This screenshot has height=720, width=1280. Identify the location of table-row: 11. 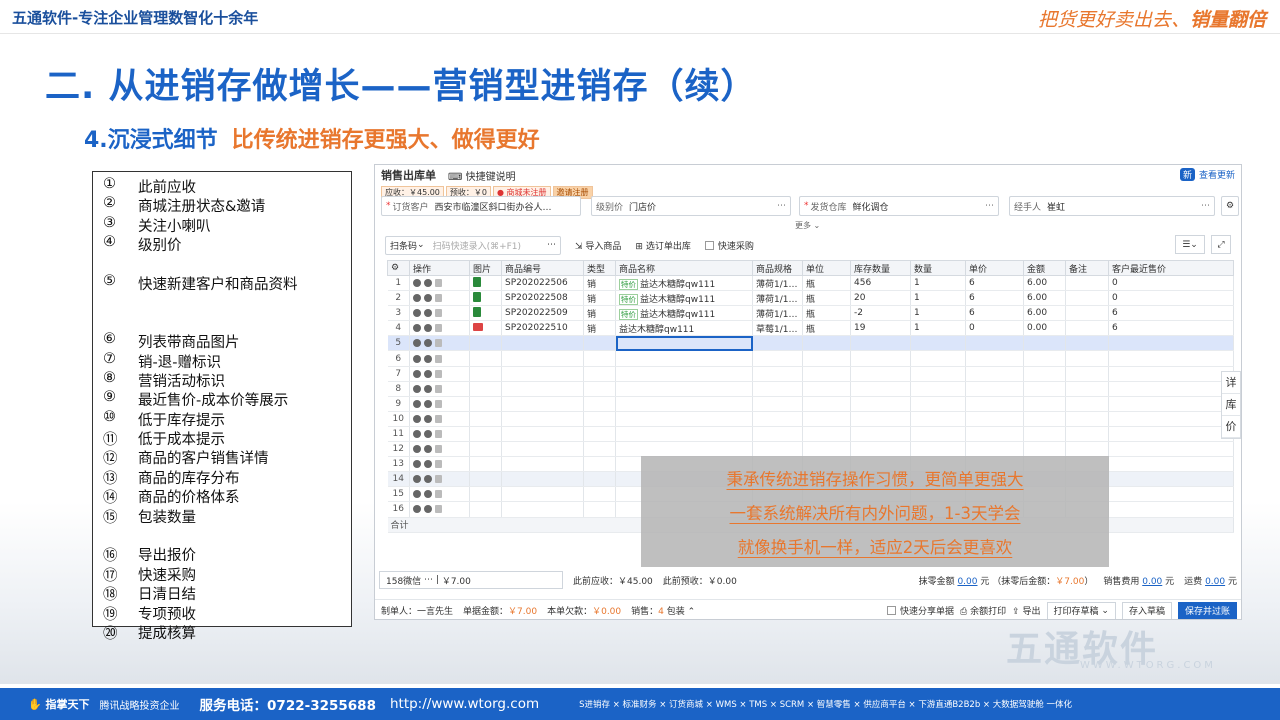
(810, 434).